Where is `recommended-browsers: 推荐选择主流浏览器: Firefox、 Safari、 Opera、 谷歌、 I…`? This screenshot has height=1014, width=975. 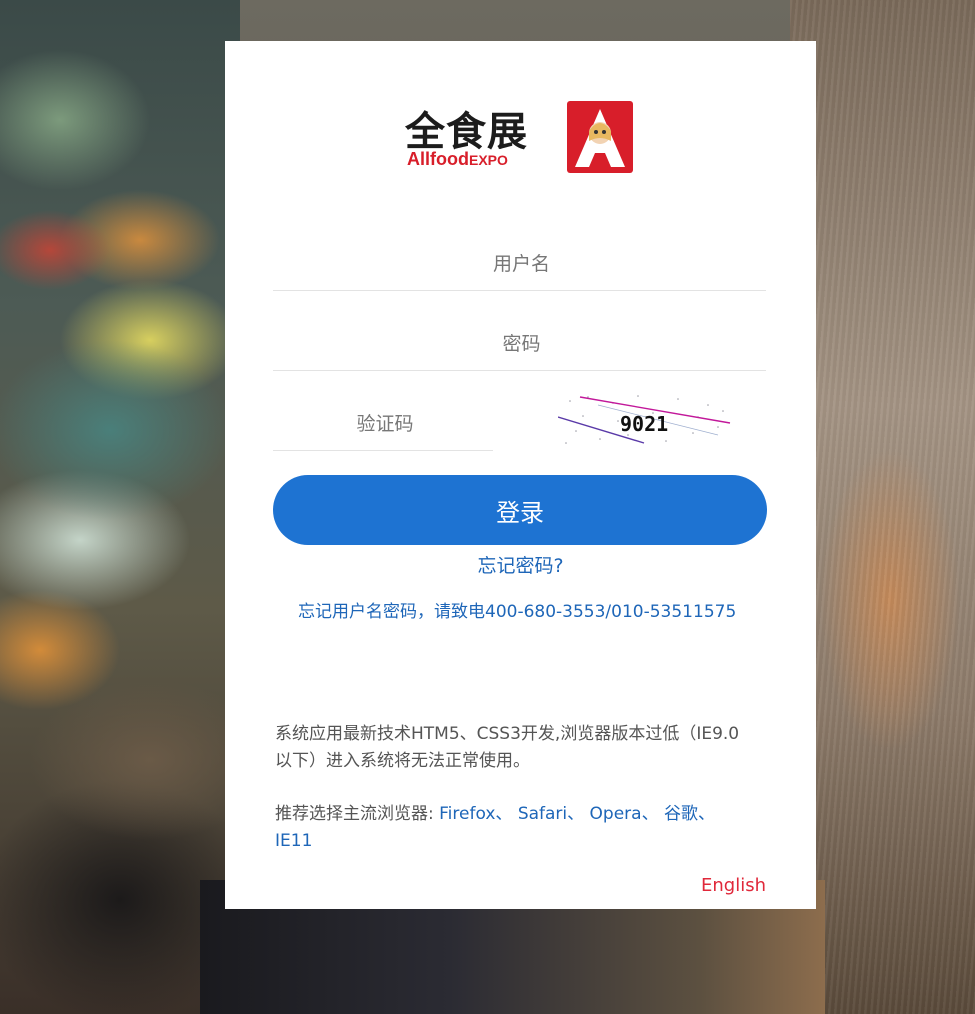 recommended-browsers: 推荐选择主流浏览器: Firefox、 Safari、 Opera、 谷歌、 I… is located at coordinates (515, 828).